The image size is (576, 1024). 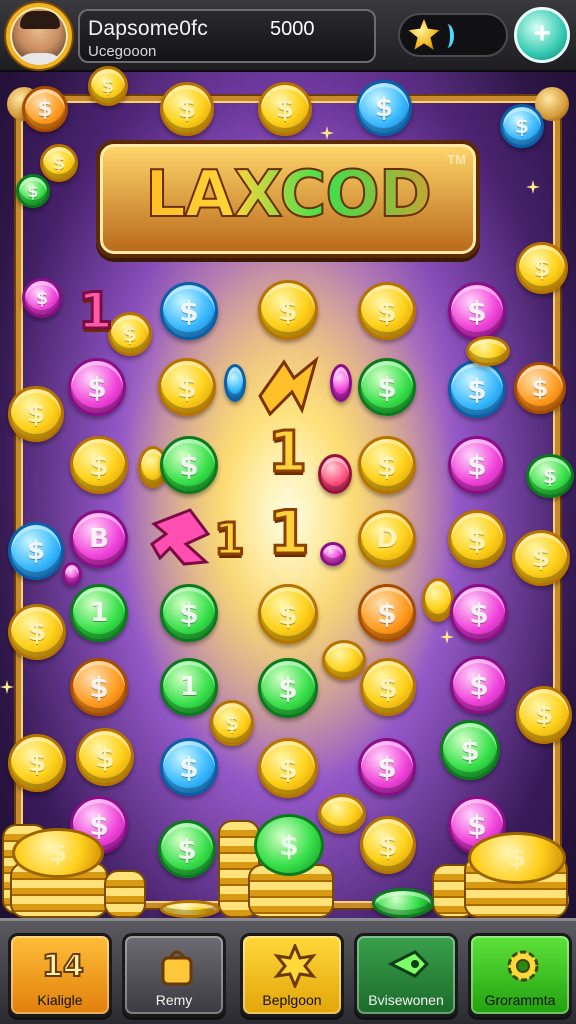 What do you see at coordinates (292, 29) in the screenshot?
I see `score-value: 5000` at bounding box center [292, 29].